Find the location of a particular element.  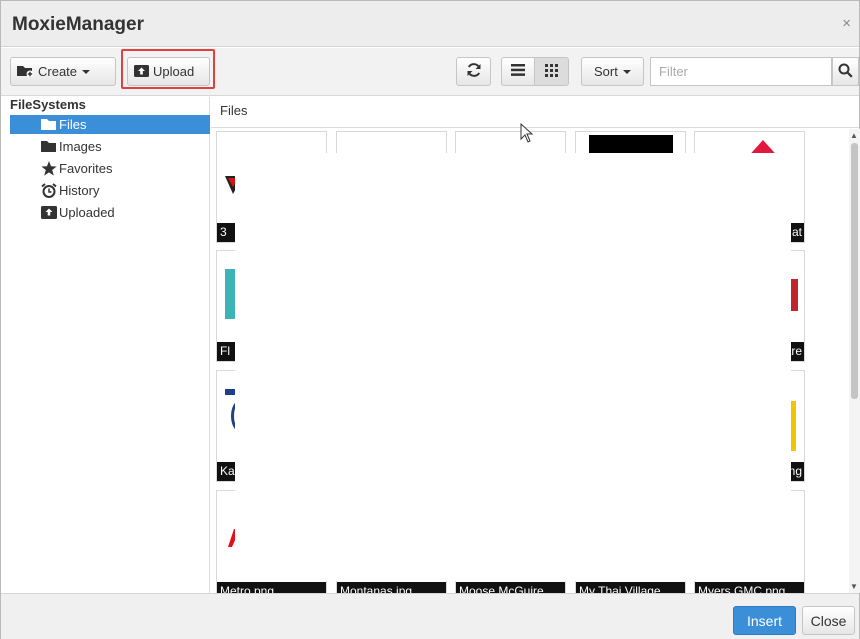

sidebar-item-history: History is located at coordinates (110, 190).